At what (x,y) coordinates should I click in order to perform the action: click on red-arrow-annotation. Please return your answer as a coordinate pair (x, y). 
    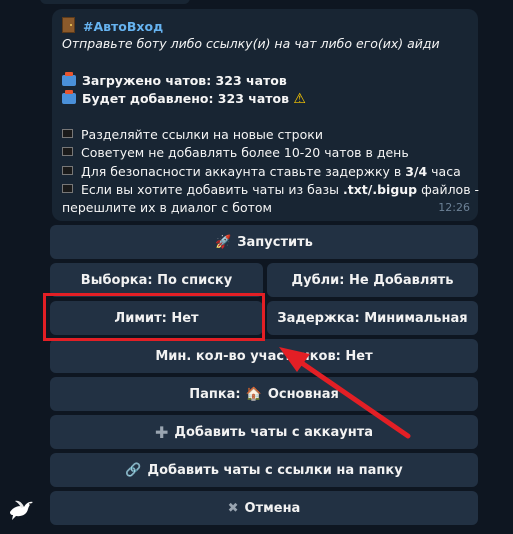
    Looking at the image, I should click on (345, 393).